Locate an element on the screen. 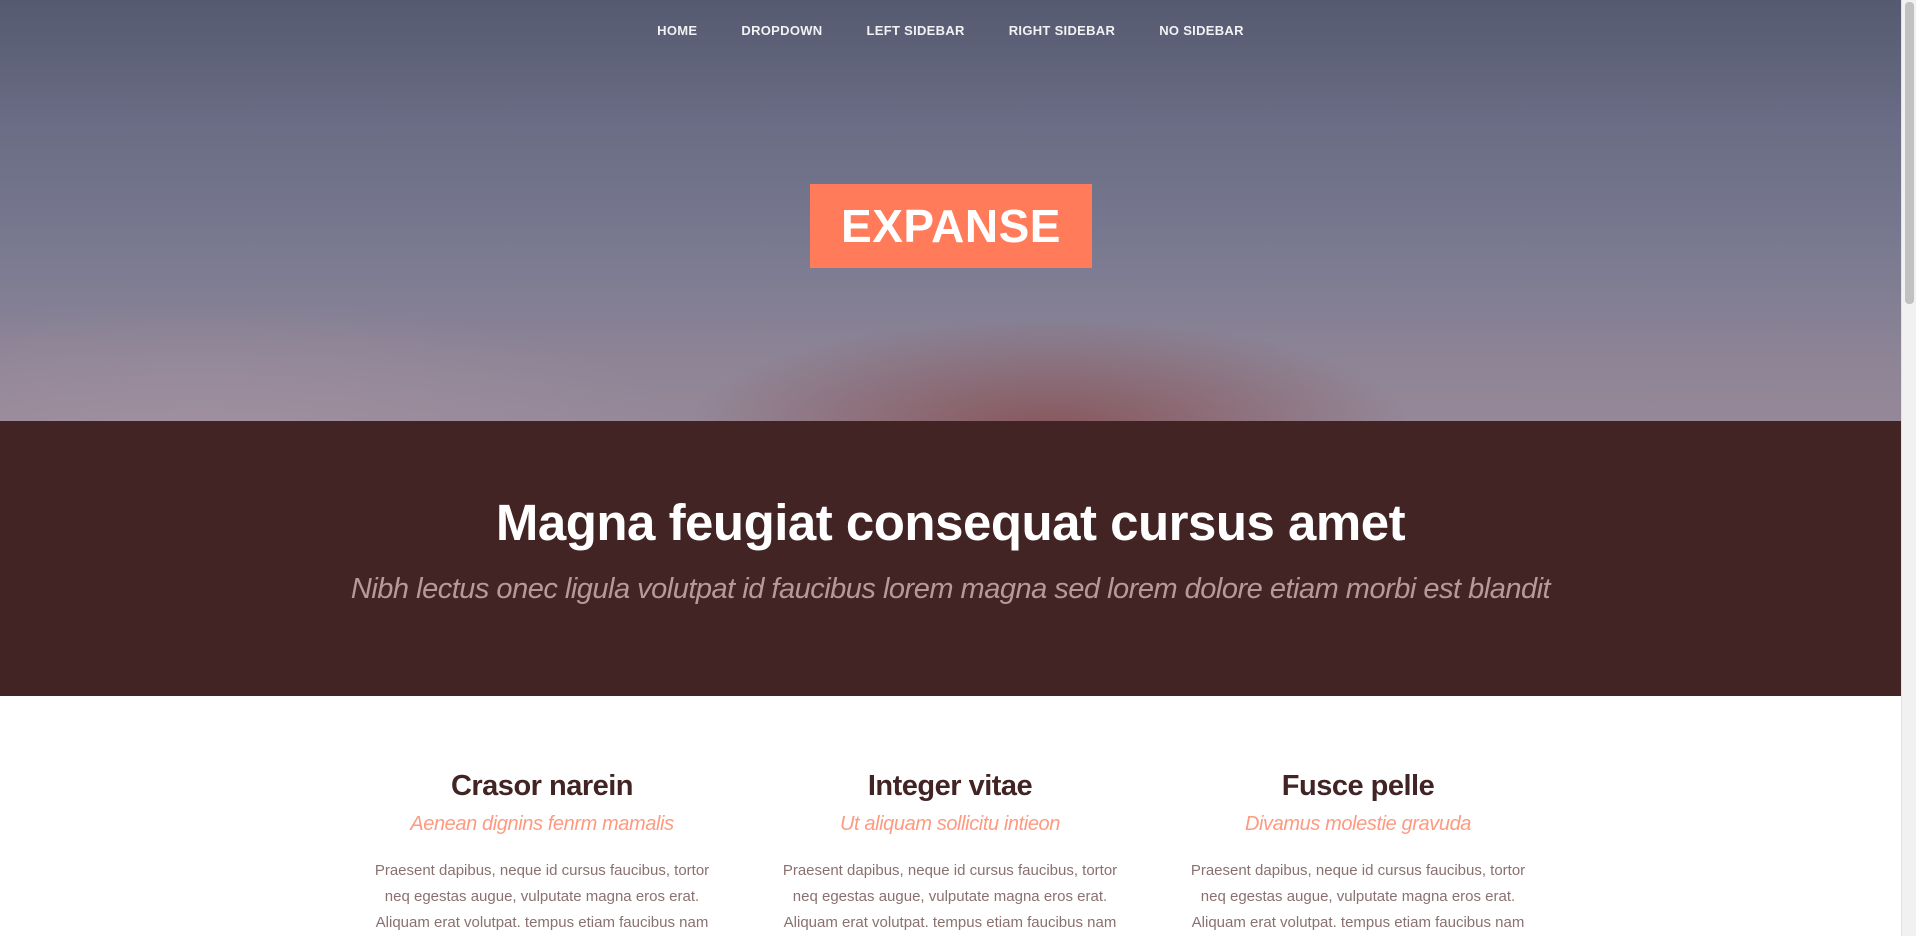 The height and width of the screenshot is (936, 1916). site-logo-text: EXPANSE is located at coordinates (951, 226).